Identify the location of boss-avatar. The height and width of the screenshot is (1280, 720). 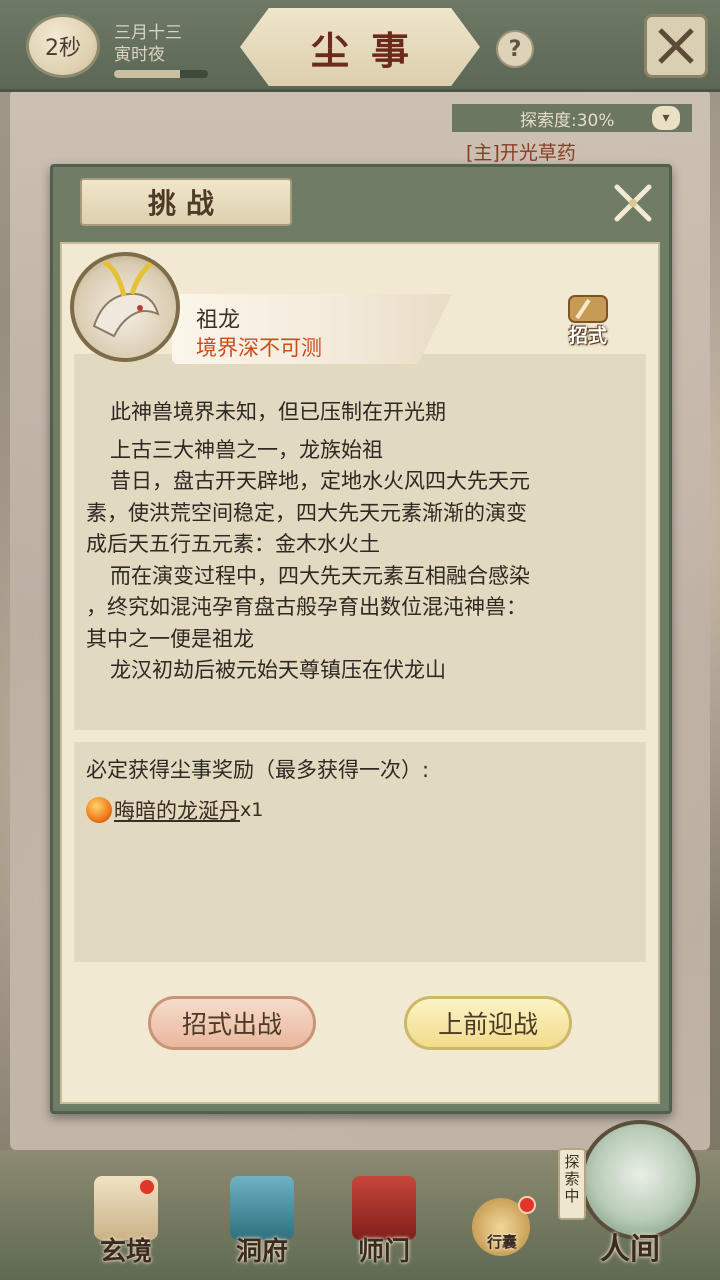
(125, 307).